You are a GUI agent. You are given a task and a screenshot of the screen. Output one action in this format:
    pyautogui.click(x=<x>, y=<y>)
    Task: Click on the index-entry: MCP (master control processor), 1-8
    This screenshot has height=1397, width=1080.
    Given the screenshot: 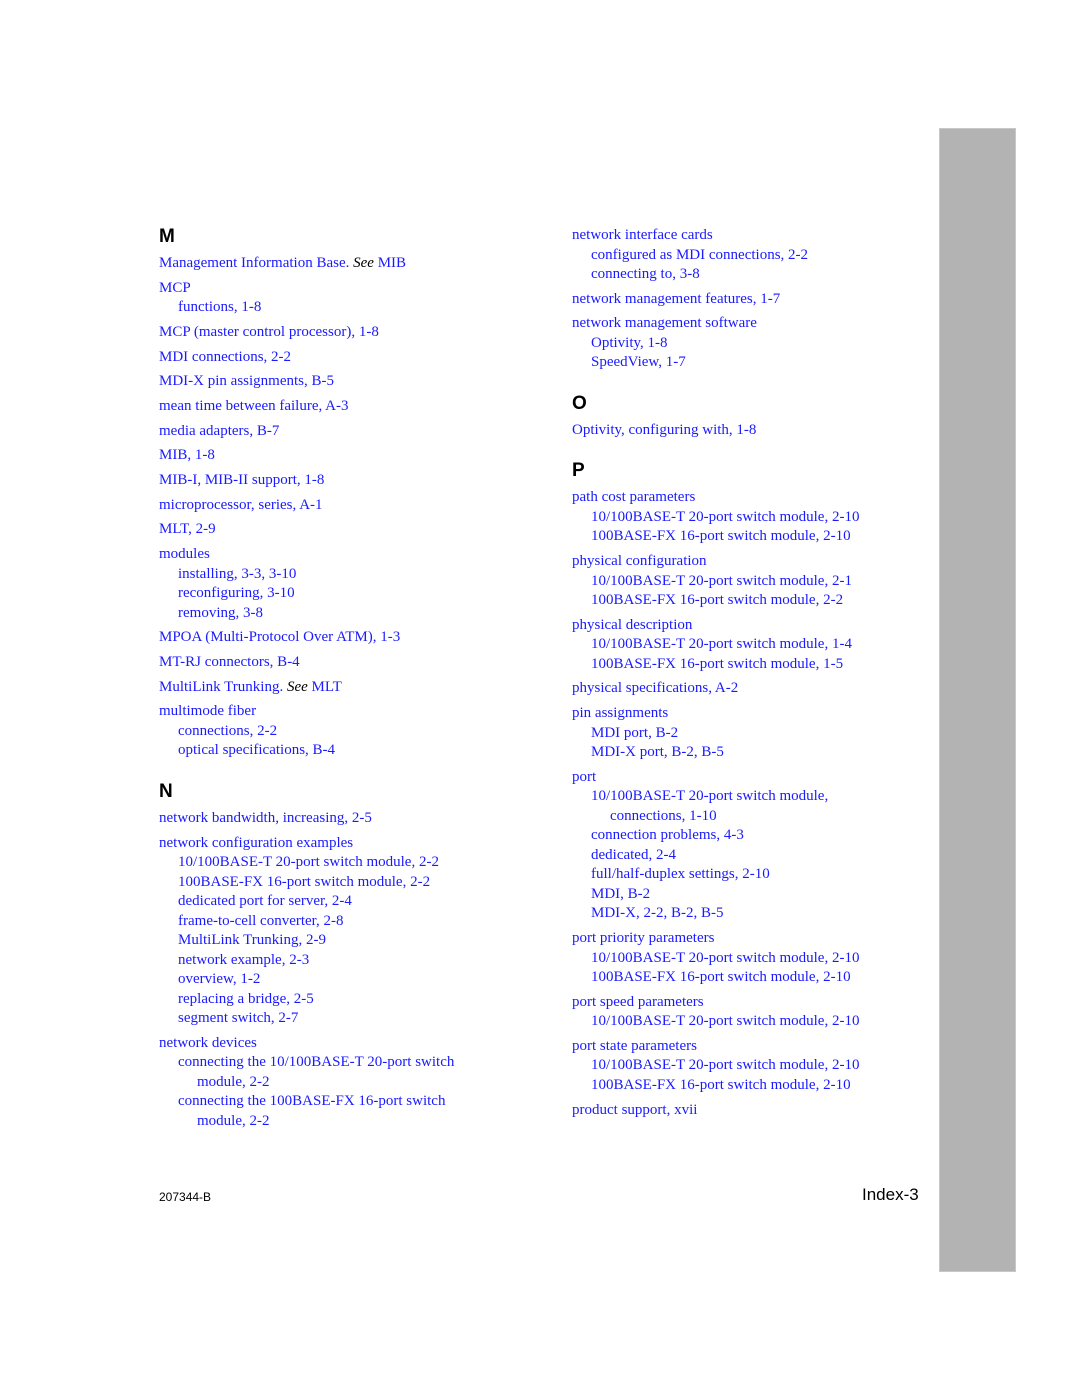 What is the action you would take?
    pyautogui.click(x=349, y=333)
    